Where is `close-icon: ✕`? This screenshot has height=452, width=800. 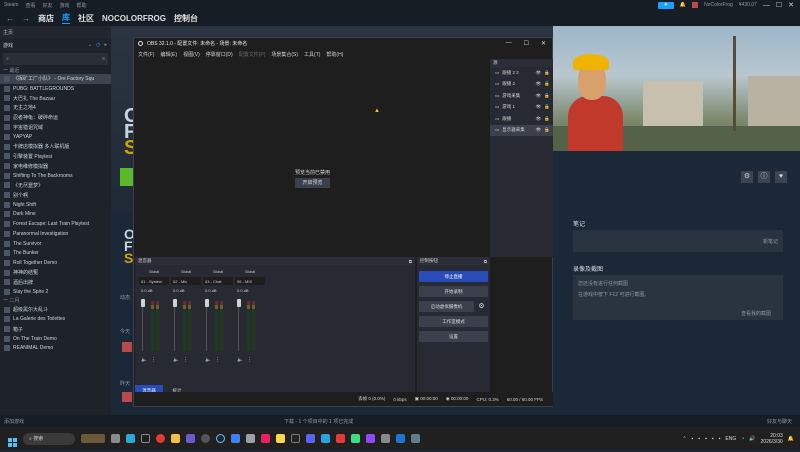
close-icon: ✕ is located at coordinates (791, 5).